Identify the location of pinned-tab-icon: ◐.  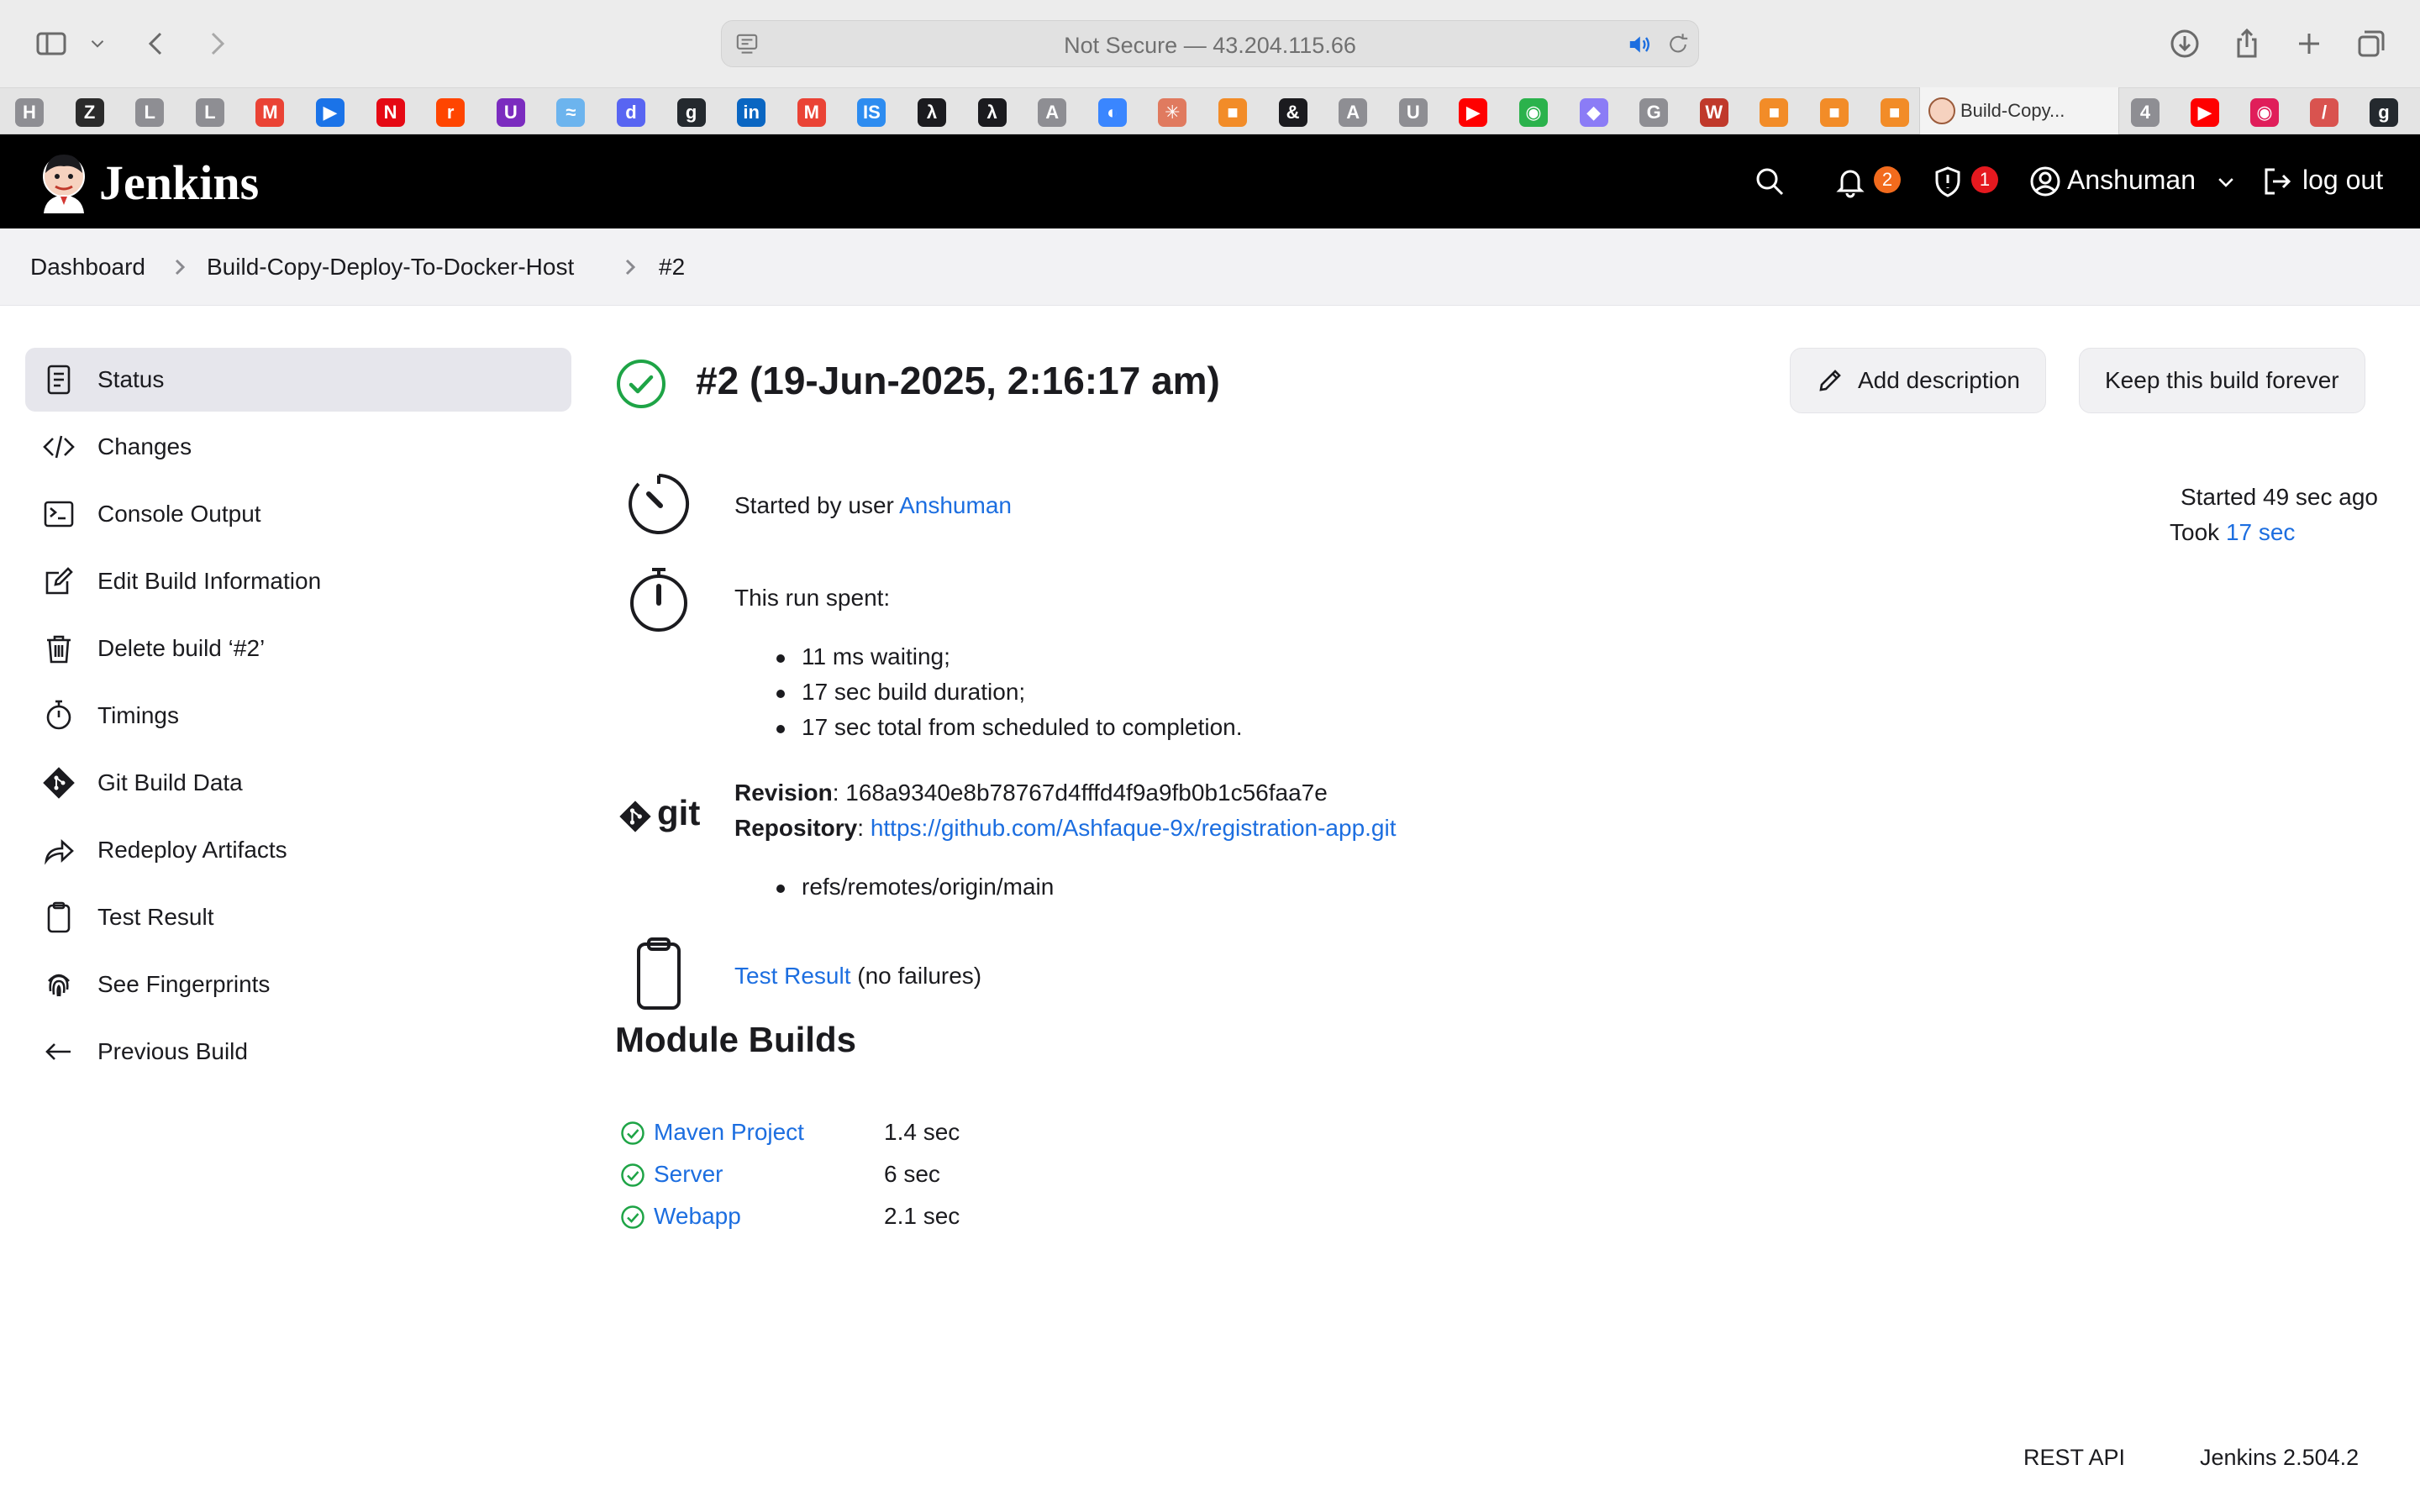
(1112, 112).